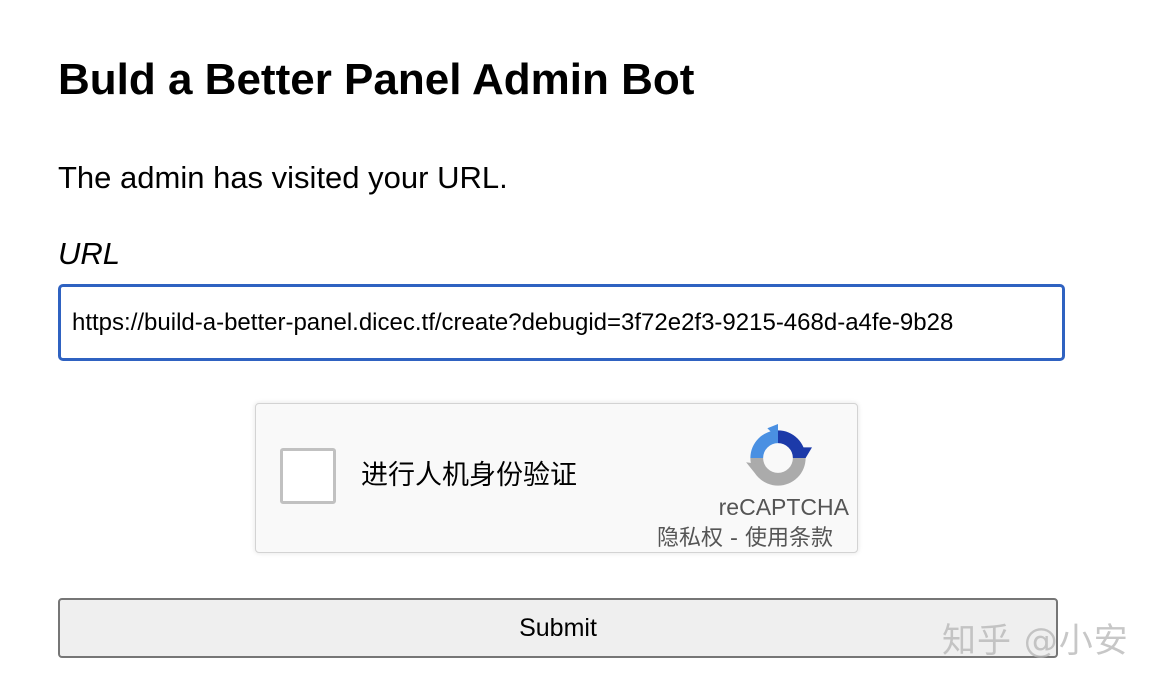  Describe the element at coordinates (376, 79) in the screenshot. I see `page-title: Buld a Better Panel Admin Bot` at that location.